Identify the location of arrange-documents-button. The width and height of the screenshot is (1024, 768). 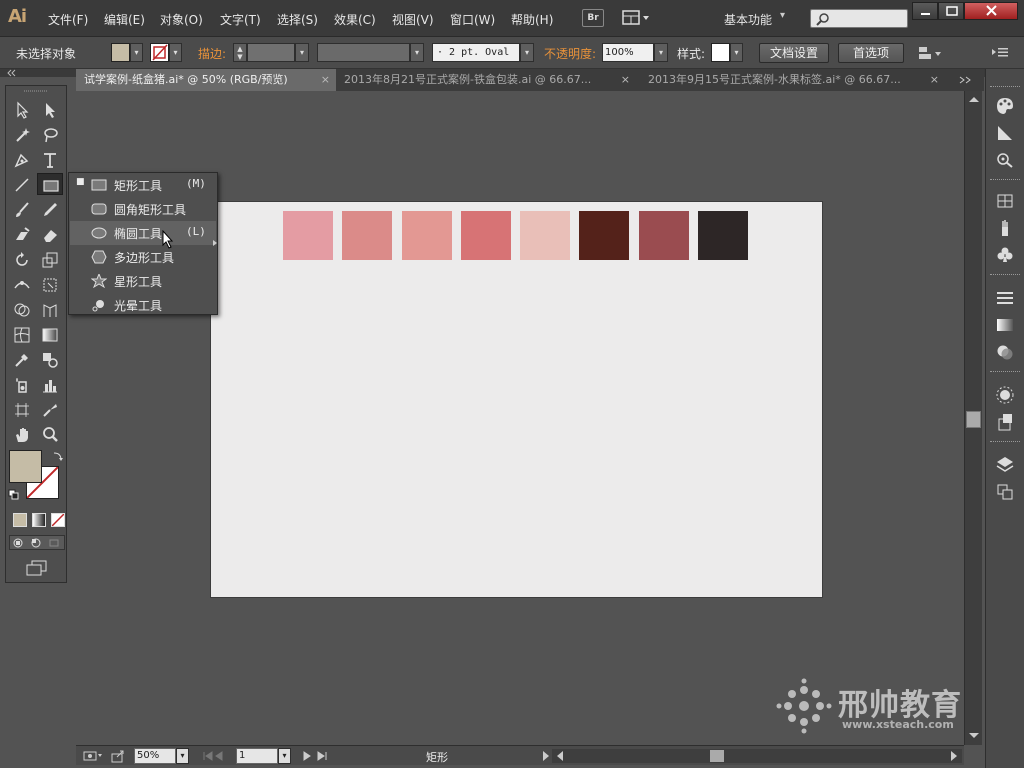
(637, 18).